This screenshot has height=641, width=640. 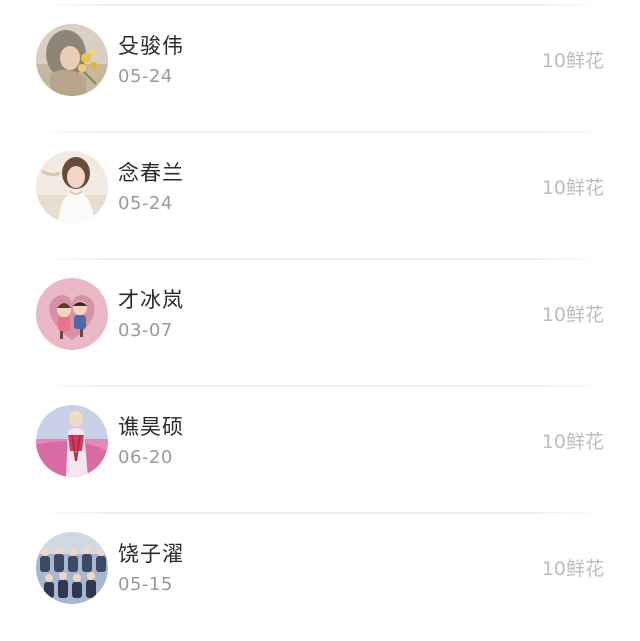 What do you see at coordinates (145, 330) in the screenshot?
I see `gift-date: 03-07` at bounding box center [145, 330].